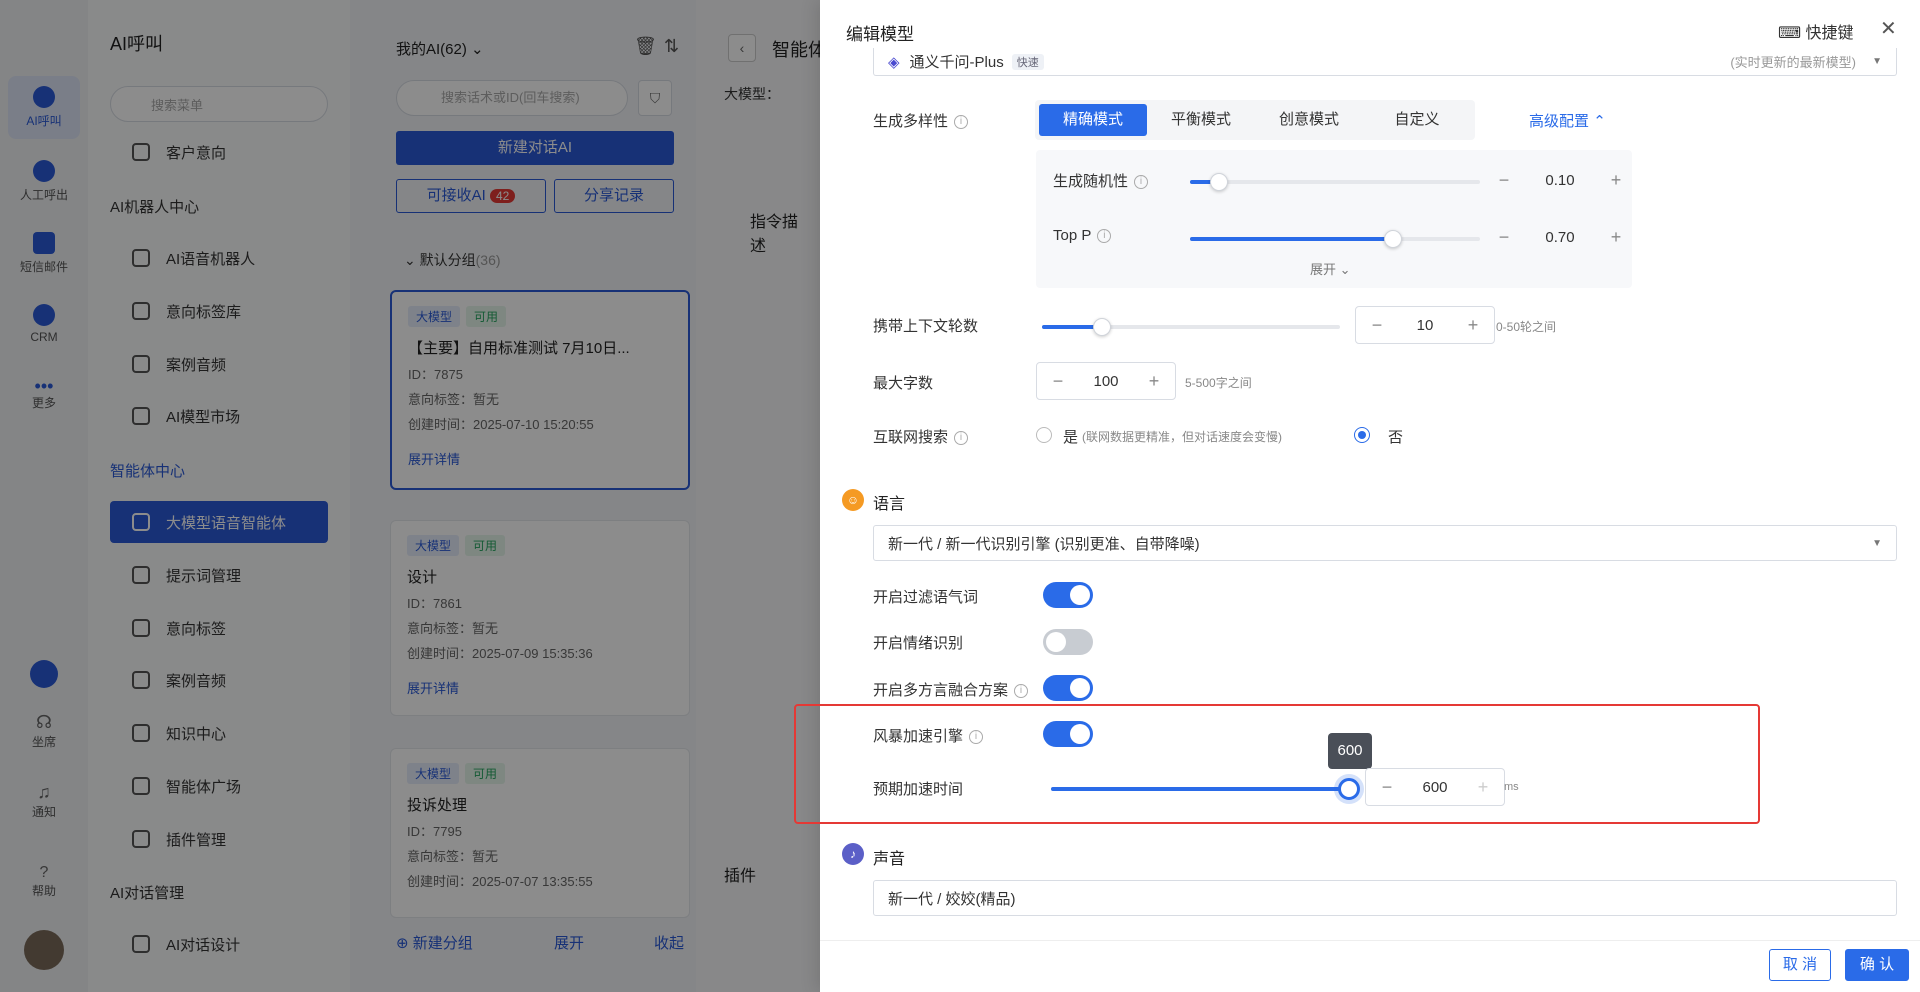 This screenshot has width=1920, height=992. I want to click on expected-time-unit: ms, so click(1511, 787).